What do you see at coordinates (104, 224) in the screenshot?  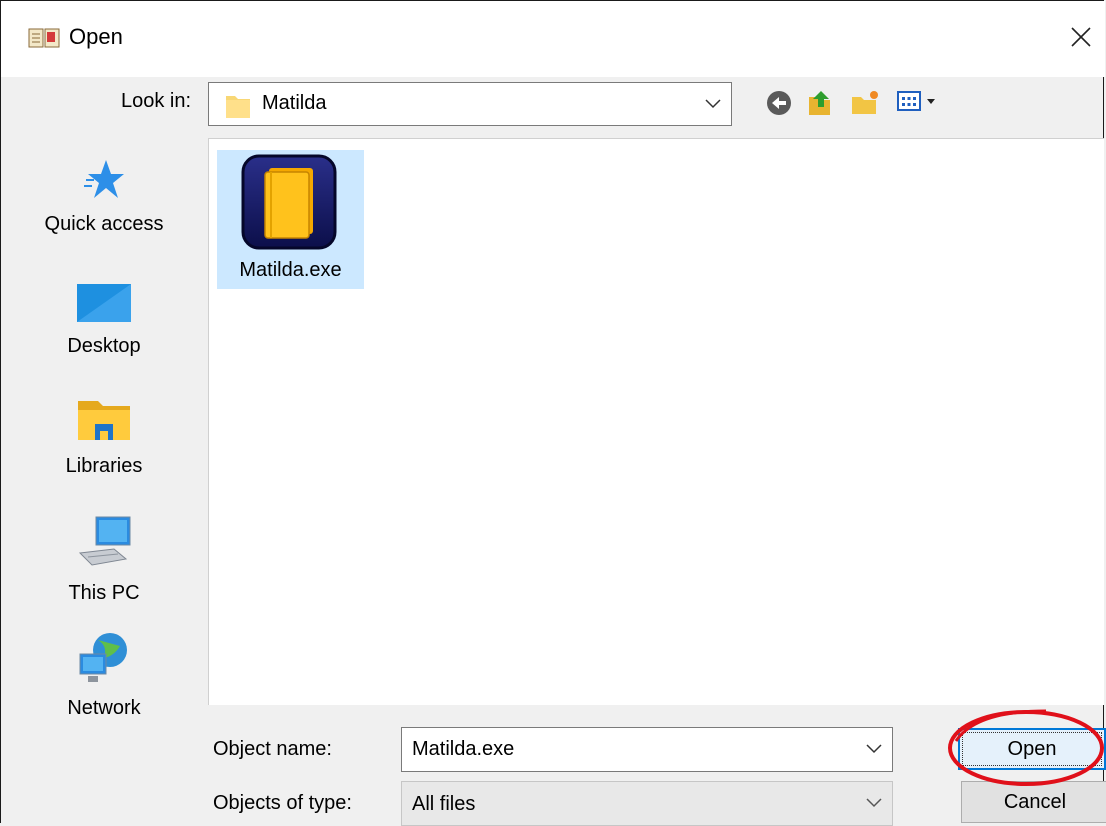 I see `sidebar-item-label: Quick access` at bounding box center [104, 224].